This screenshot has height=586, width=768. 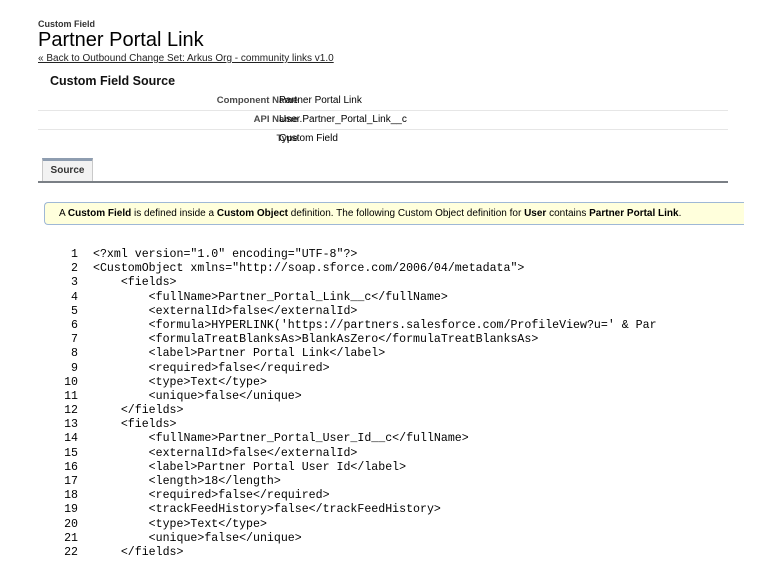 I want to click on line-number: 7, so click(x=74, y=340).